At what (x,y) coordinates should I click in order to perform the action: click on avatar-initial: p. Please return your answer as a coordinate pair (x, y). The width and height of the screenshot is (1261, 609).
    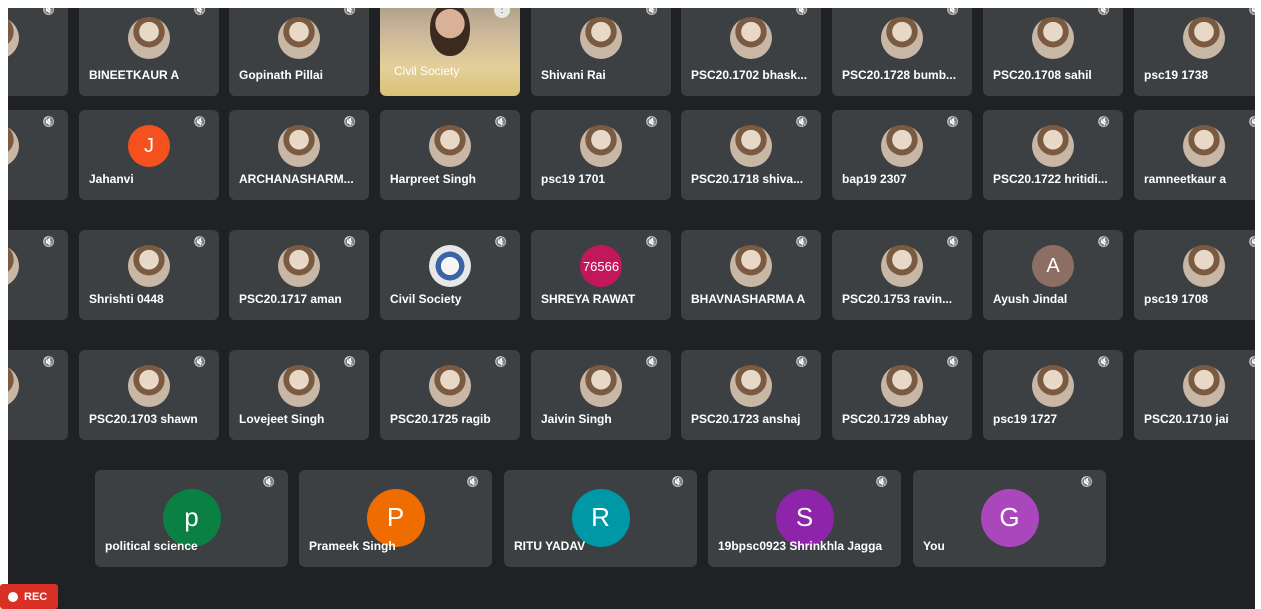
    Looking at the image, I should click on (191, 517).